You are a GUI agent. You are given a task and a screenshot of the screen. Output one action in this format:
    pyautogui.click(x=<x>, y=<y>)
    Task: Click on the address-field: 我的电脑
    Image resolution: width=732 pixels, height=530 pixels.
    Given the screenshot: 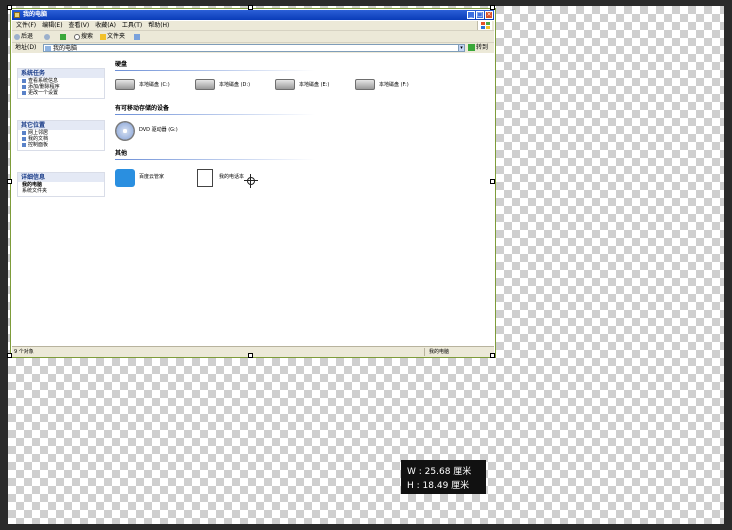 What is the action you would take?
    pyautogui.click(x=254, y=48)
    